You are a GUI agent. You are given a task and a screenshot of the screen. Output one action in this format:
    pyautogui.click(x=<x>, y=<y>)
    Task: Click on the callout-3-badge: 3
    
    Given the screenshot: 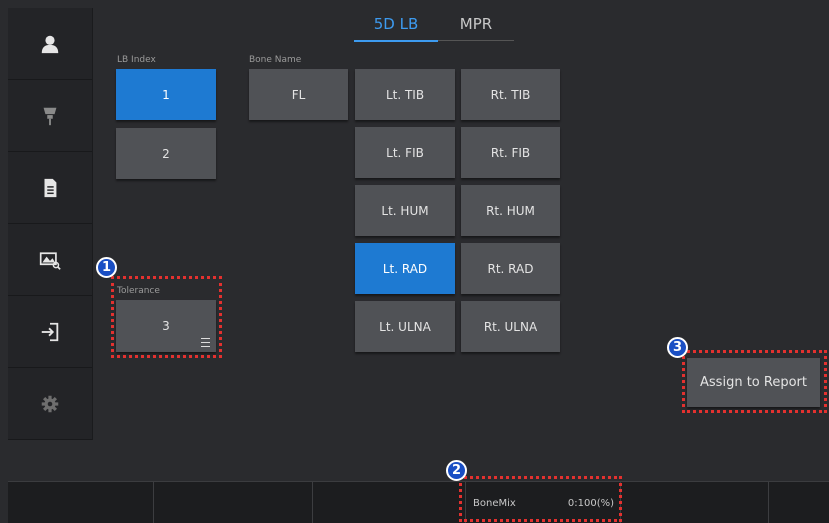 What is the action you would take?
    pyautogui.click(x=677, y=347)
    